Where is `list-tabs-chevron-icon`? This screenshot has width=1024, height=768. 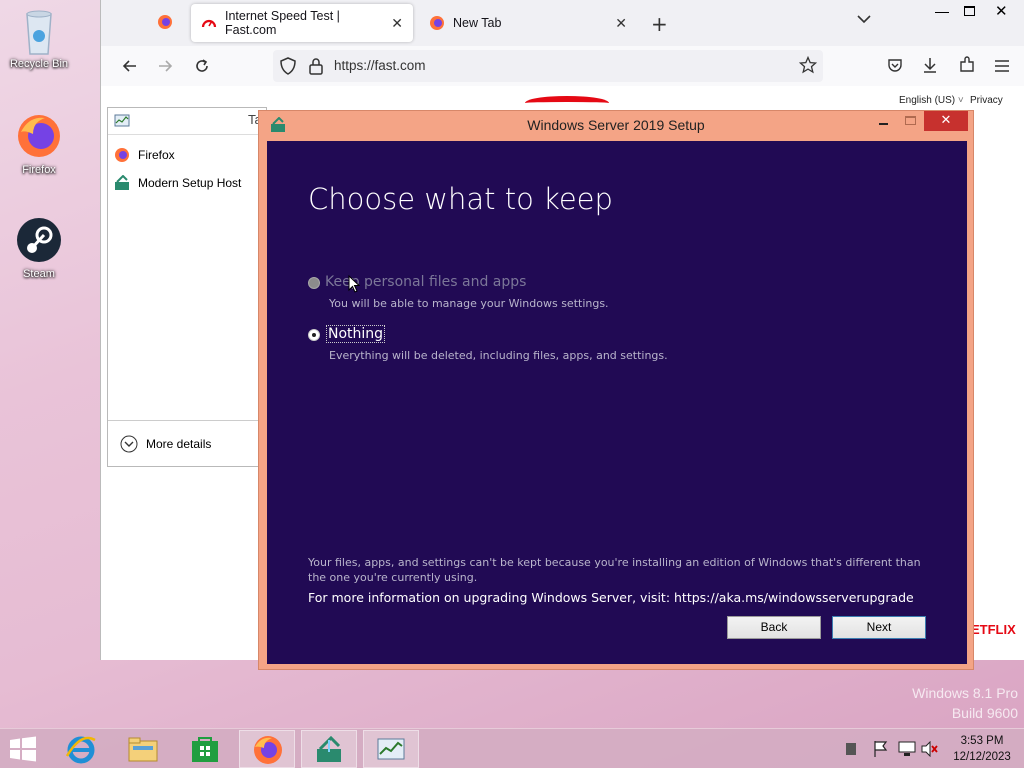
list-tabs-chevron-icon is located at coordinates (864, 20).